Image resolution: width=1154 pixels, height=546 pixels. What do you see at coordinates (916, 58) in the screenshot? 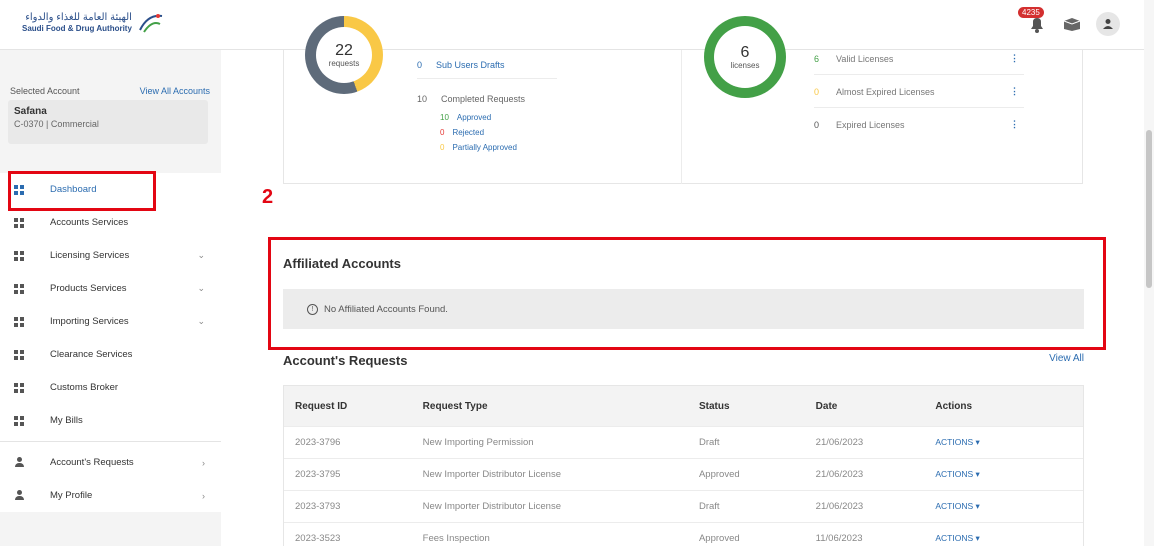
I see `valid-licenses-row: 6 Valid Licenses ⋮` at bounding box center [916, 58].